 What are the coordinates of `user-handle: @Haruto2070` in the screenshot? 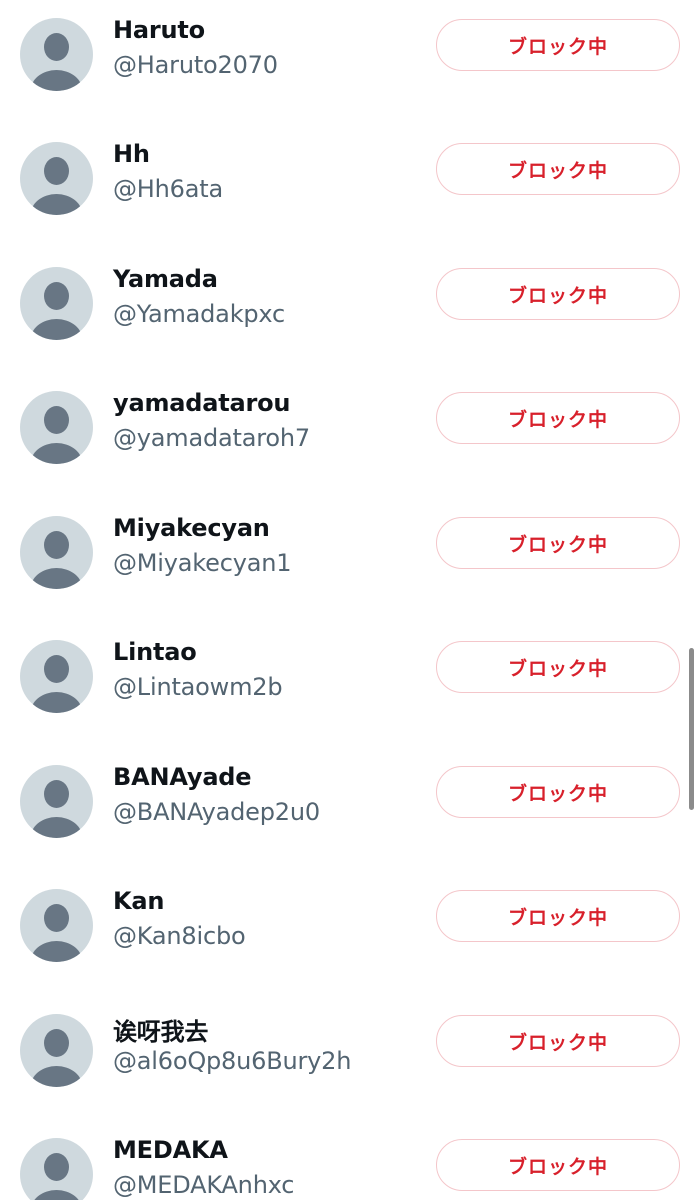 It's located at (195, 65).